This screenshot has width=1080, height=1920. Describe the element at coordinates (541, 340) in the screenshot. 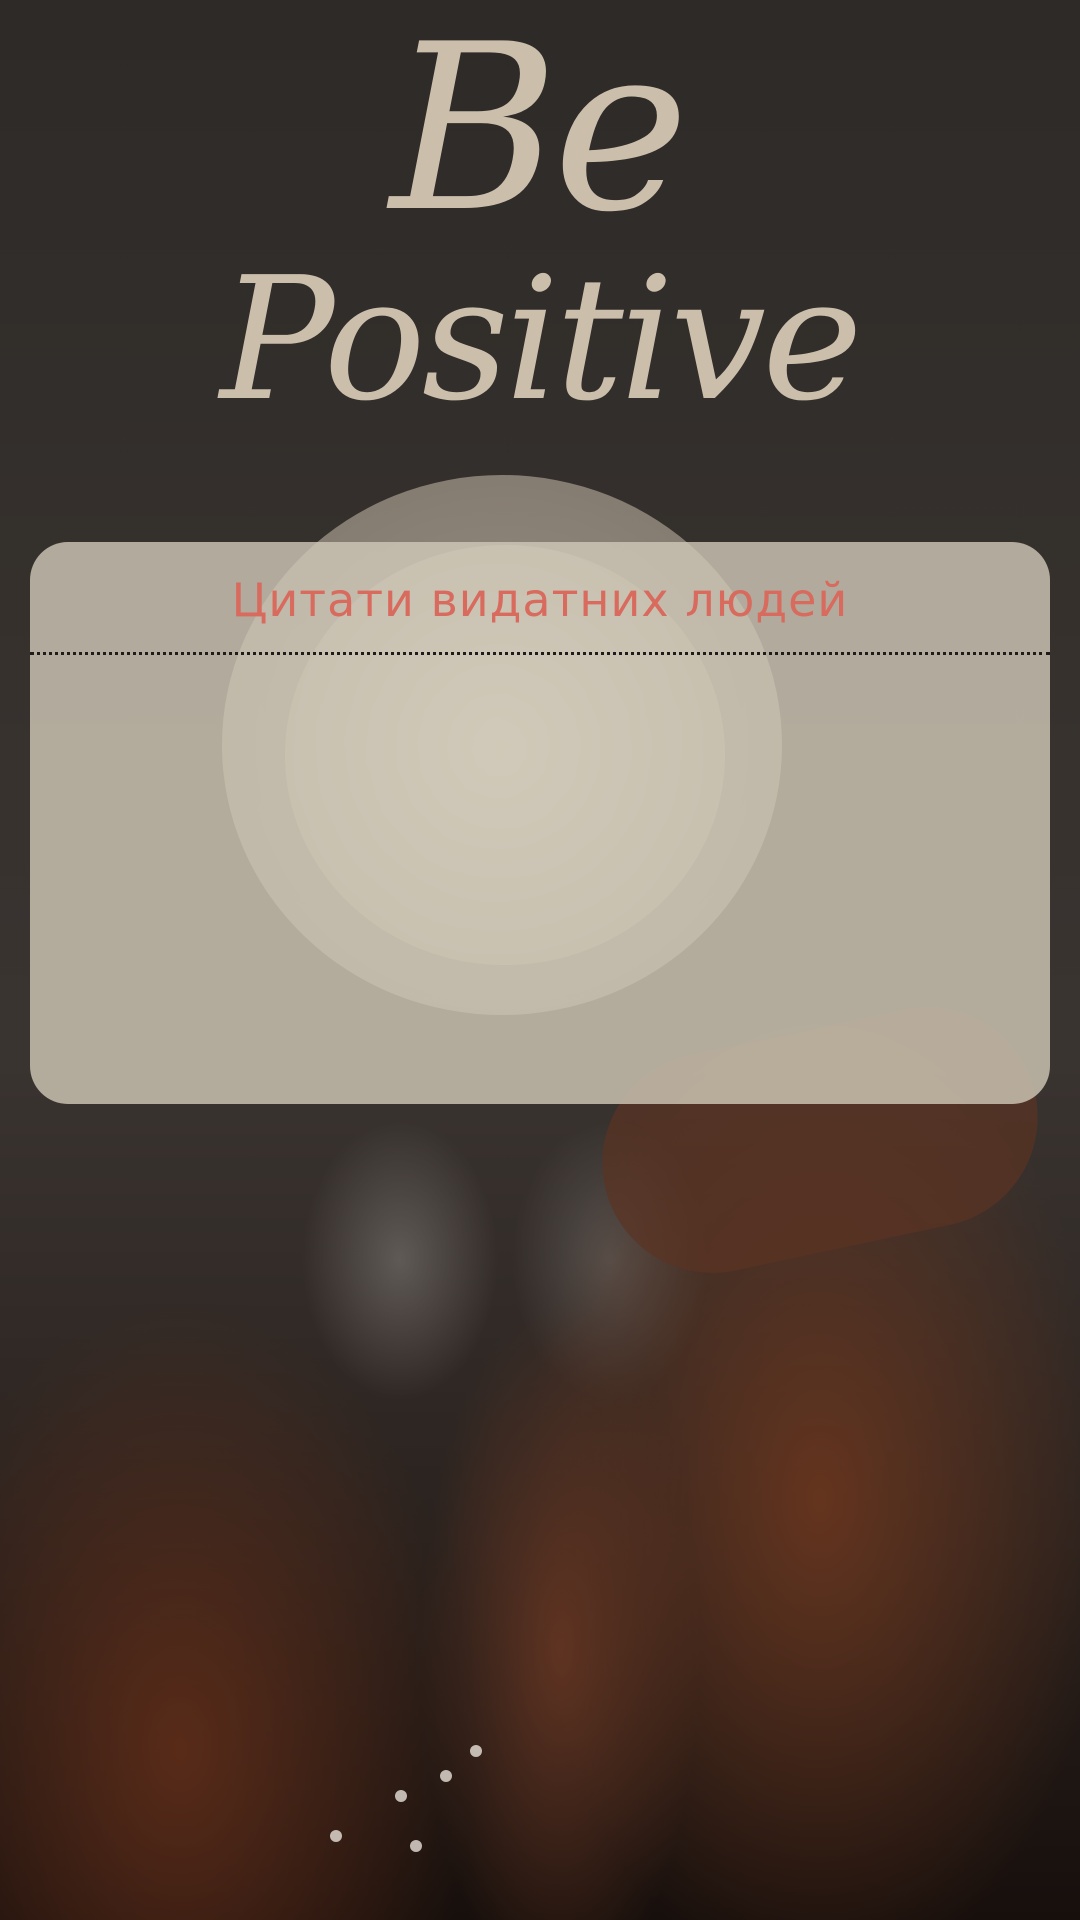

I see `hero-title-line-2: Positive` at that location.